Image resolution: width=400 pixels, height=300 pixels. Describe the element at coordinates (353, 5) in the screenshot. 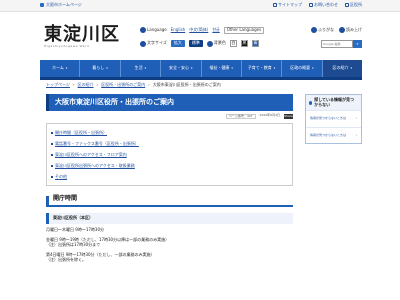

I see `ward-office-link: 区役所` at that location.